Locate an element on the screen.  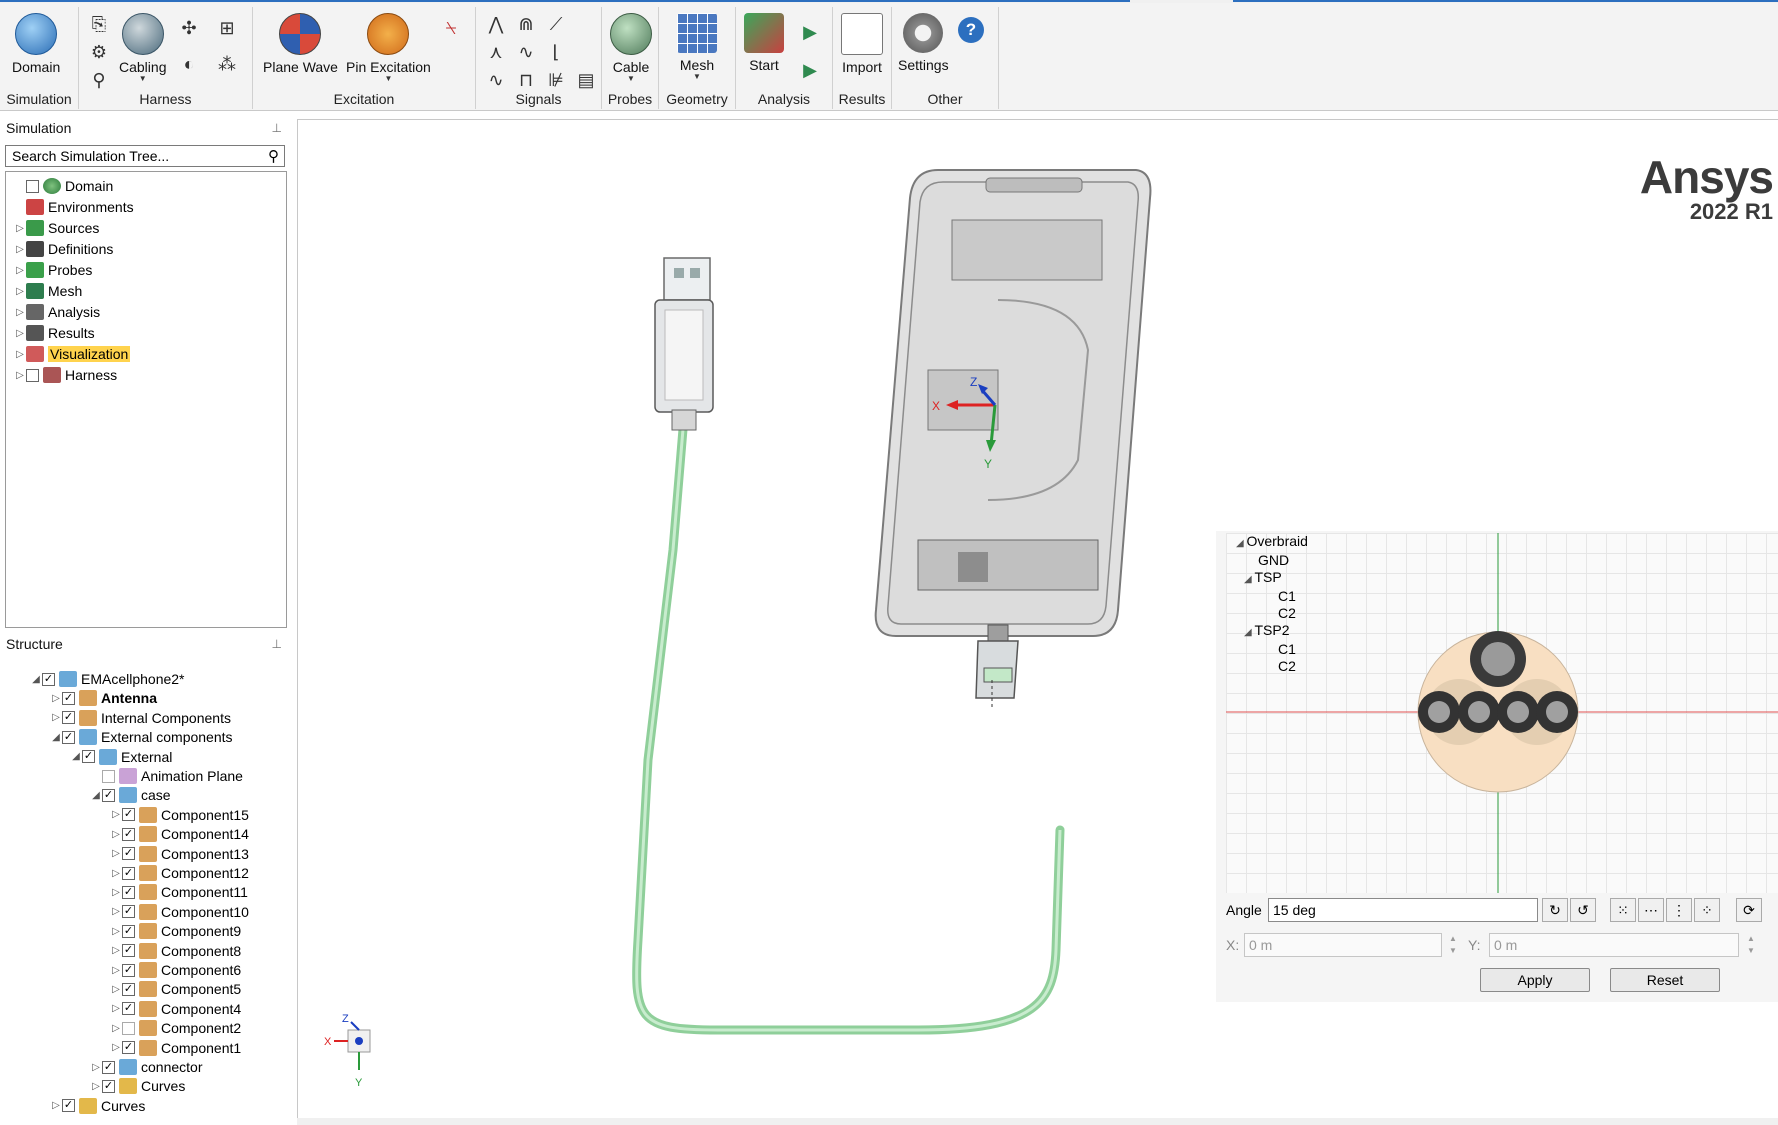
x-input: 0 m is located at coordinates (1343, 945).